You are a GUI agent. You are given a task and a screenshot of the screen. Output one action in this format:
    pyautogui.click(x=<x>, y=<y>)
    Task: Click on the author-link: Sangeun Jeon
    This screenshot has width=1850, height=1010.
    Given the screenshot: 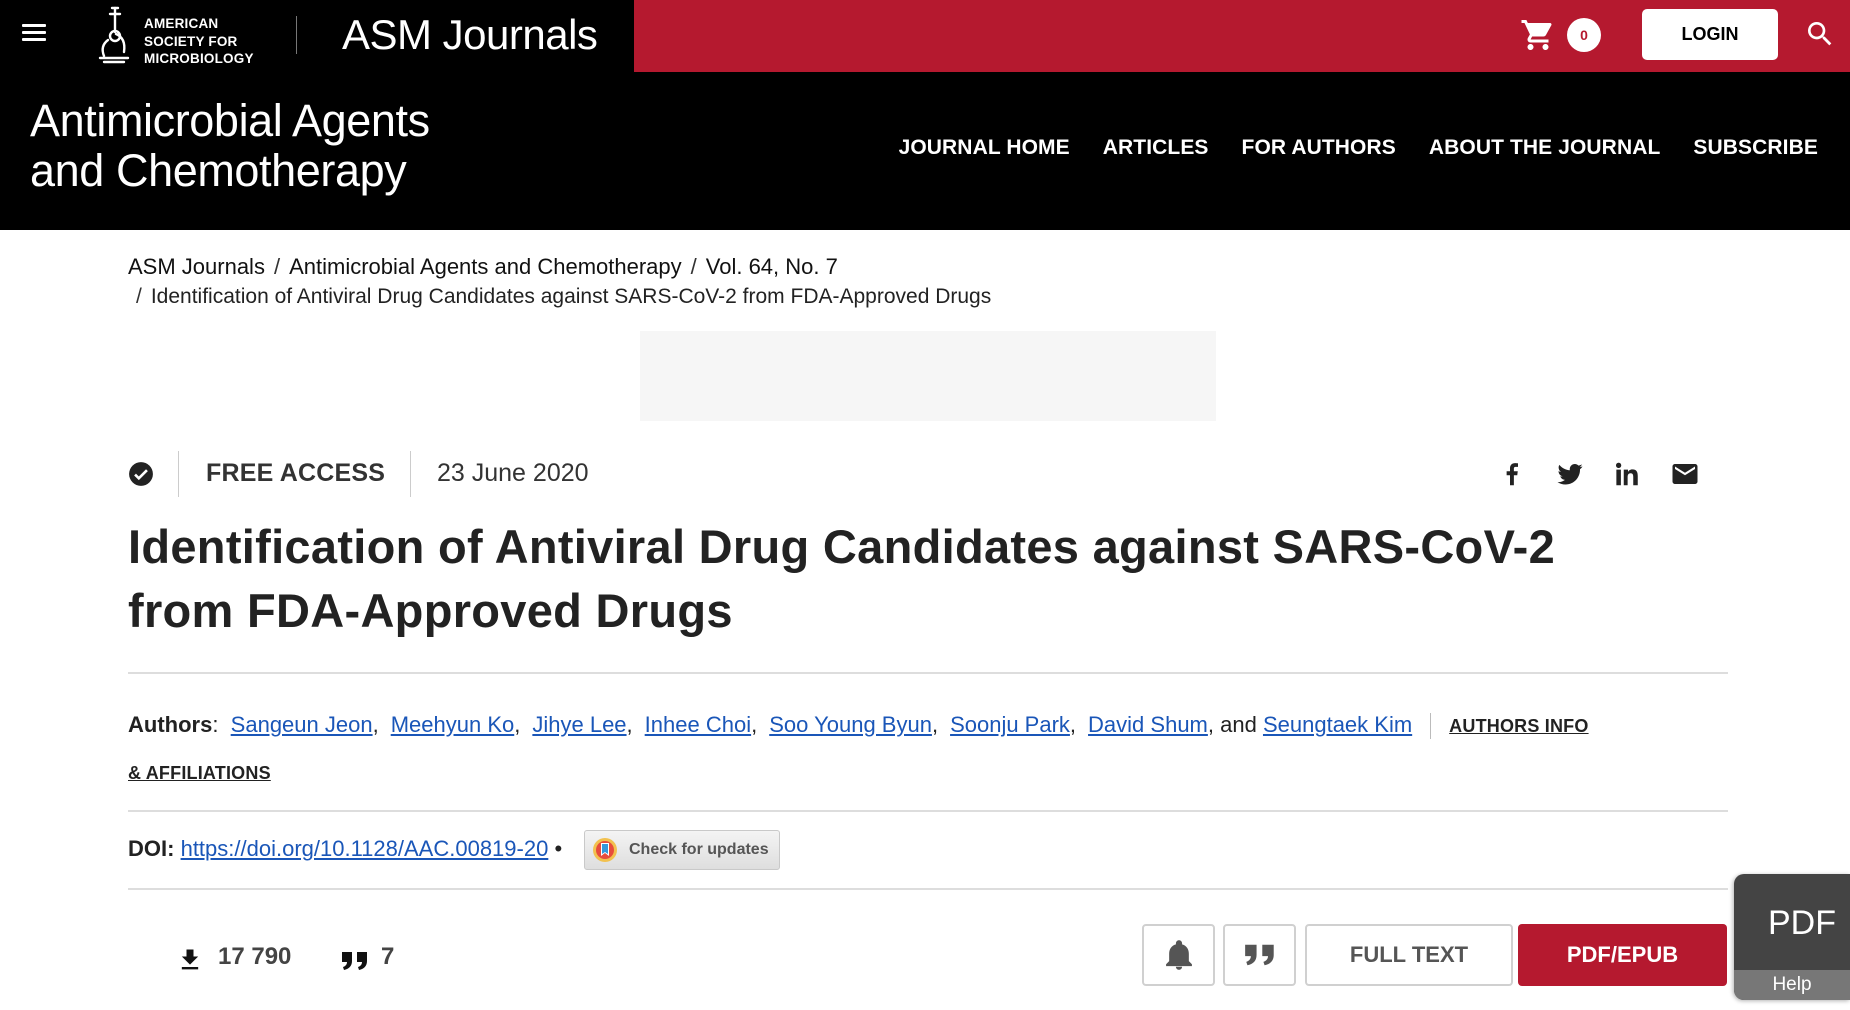 What is the action you would take?
    pyautogui.click(x=302, y=724)
    